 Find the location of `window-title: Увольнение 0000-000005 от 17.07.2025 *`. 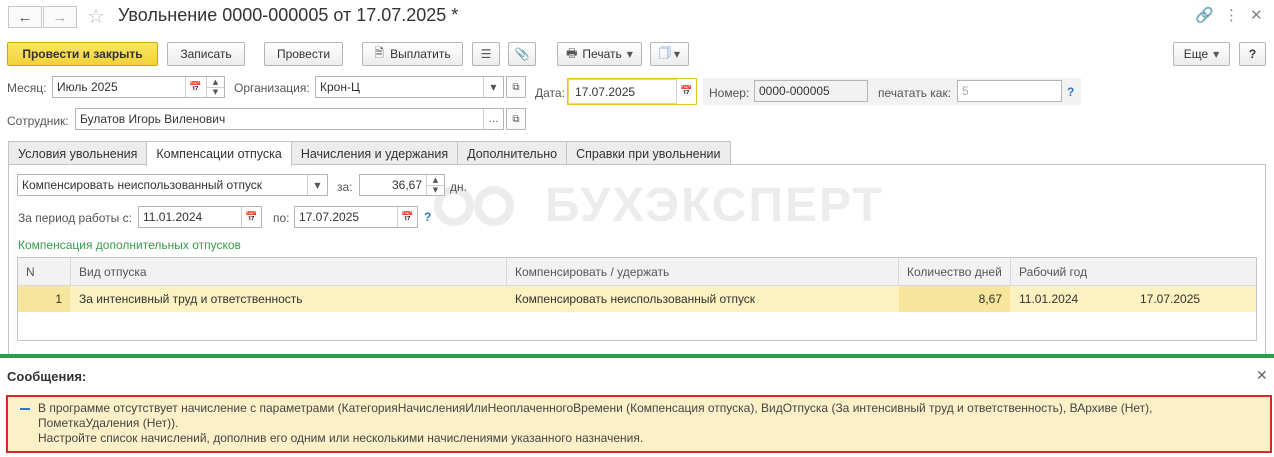

window-title: Увольнение 0000-000005 от 17.07.2025 * is located at coordinates (288, 15).